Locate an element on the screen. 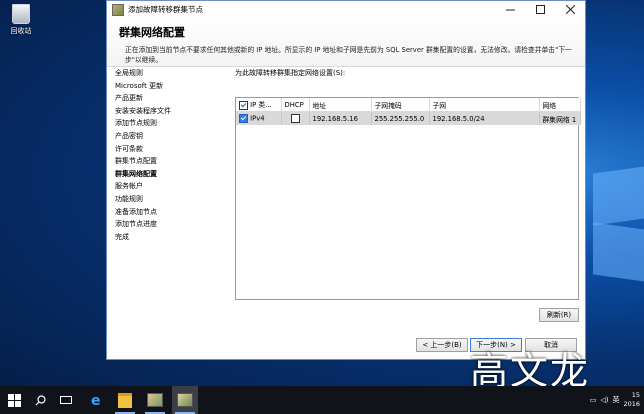 This screenshot has width=644, height=414. select-all-checkbox is located at coordinates (243, 105).